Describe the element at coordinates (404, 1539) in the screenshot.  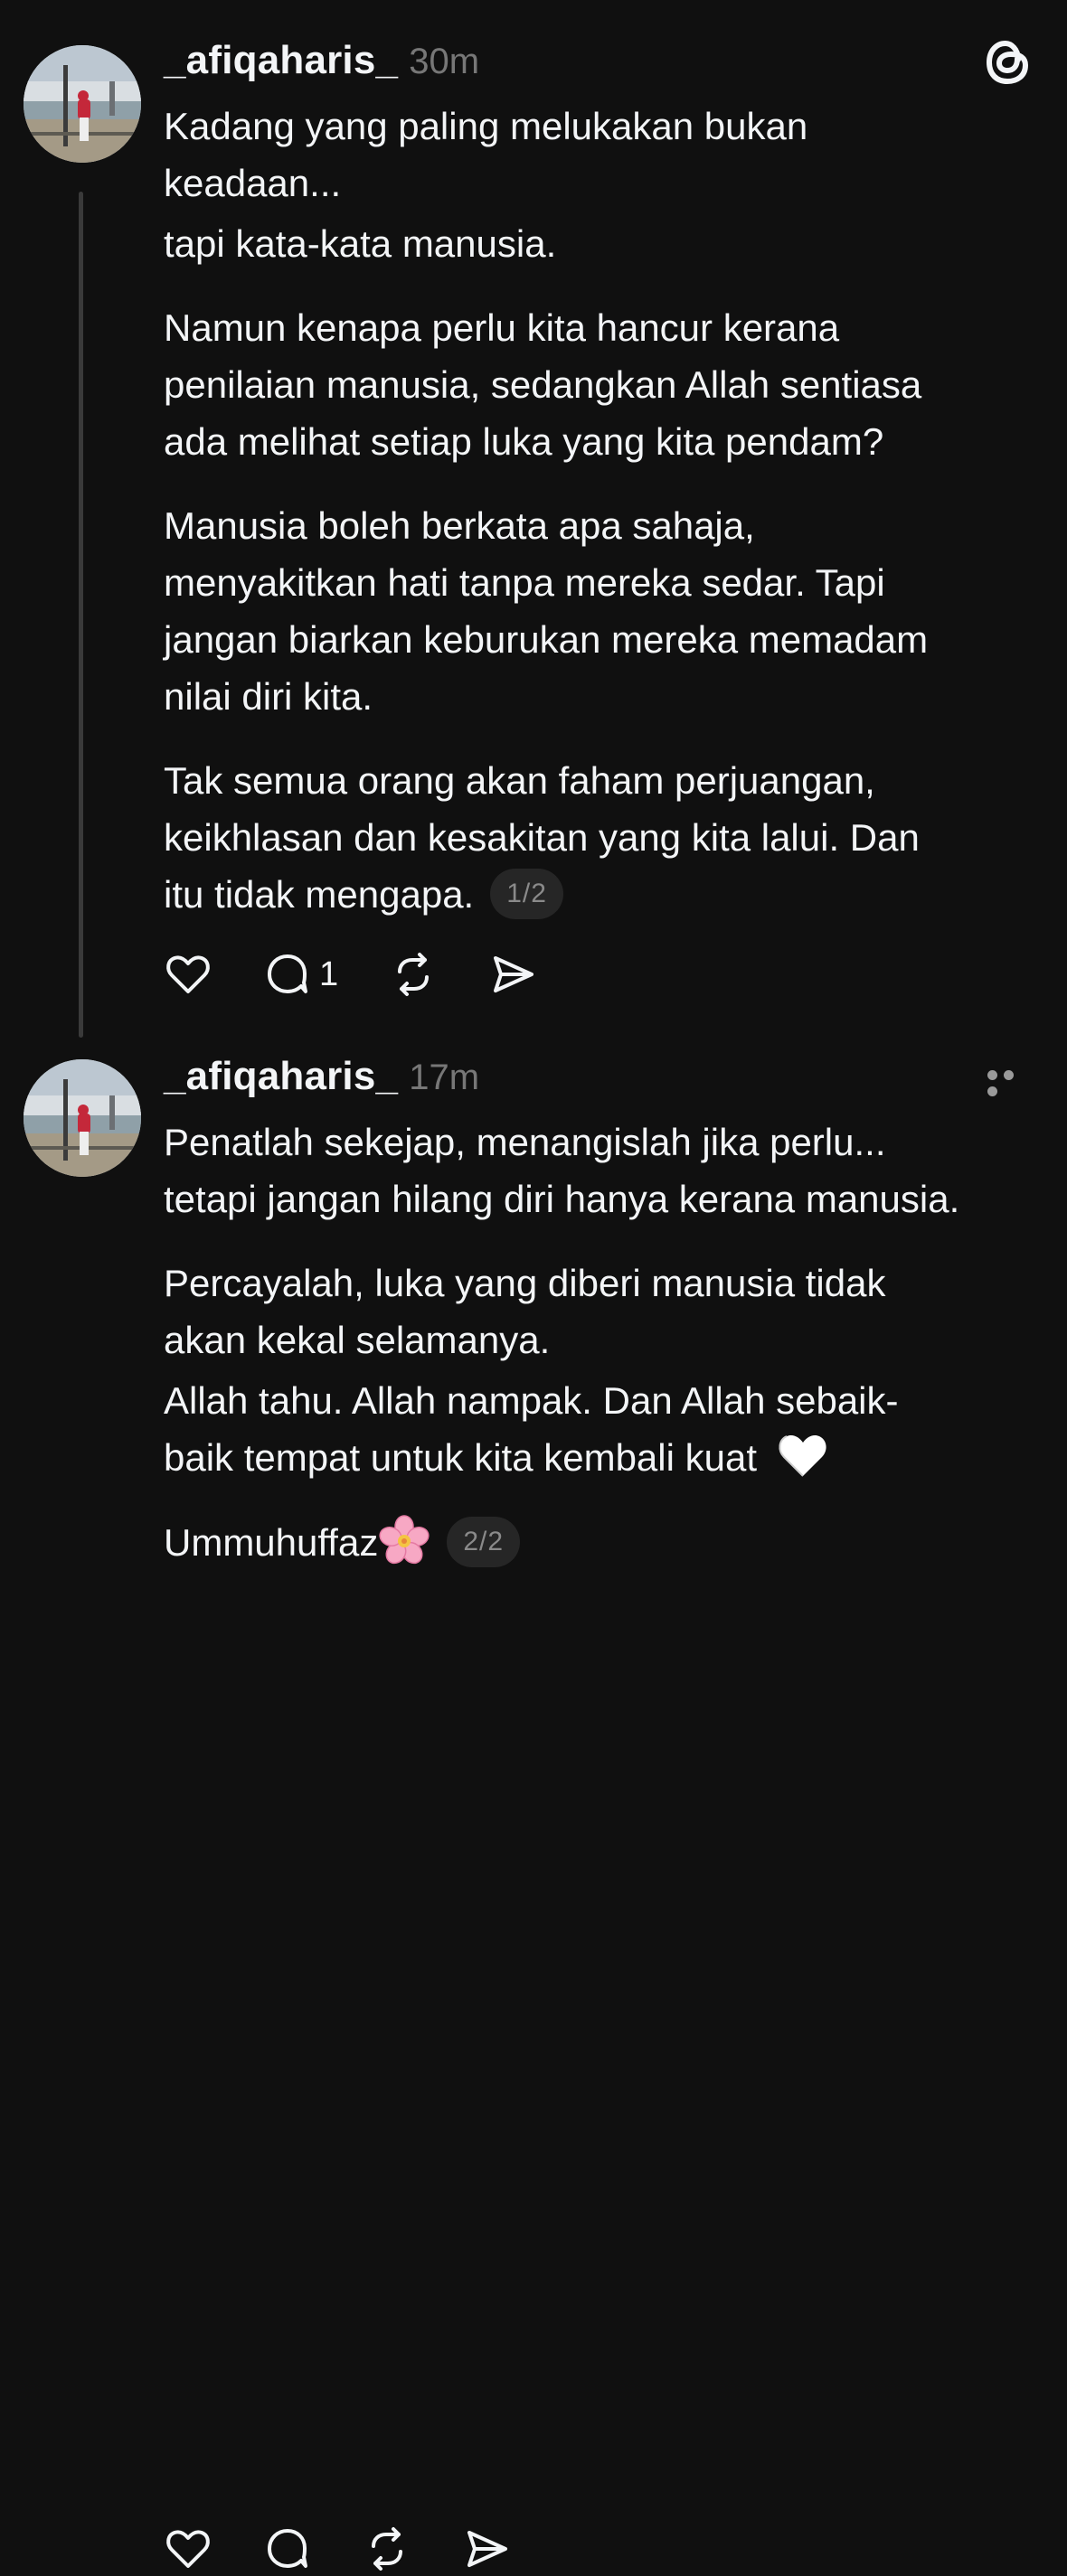
I see `cherry-blossom-emoji` at that location.